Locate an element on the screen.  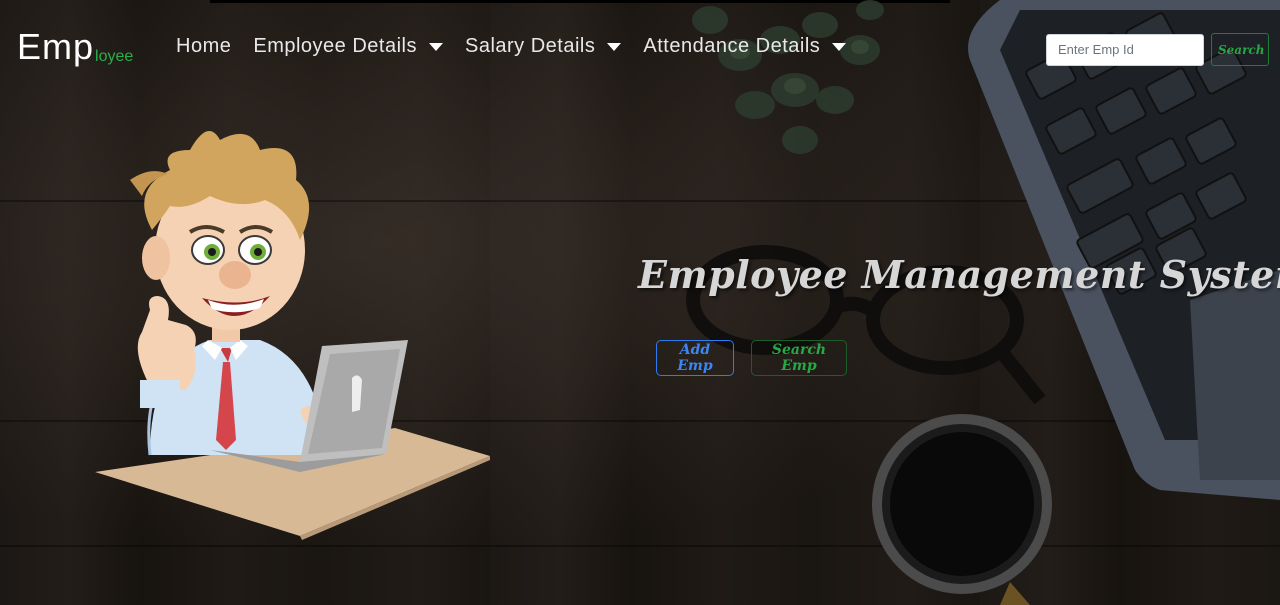
search-emp-button: Search Emp is located at coordinates (799, 358).